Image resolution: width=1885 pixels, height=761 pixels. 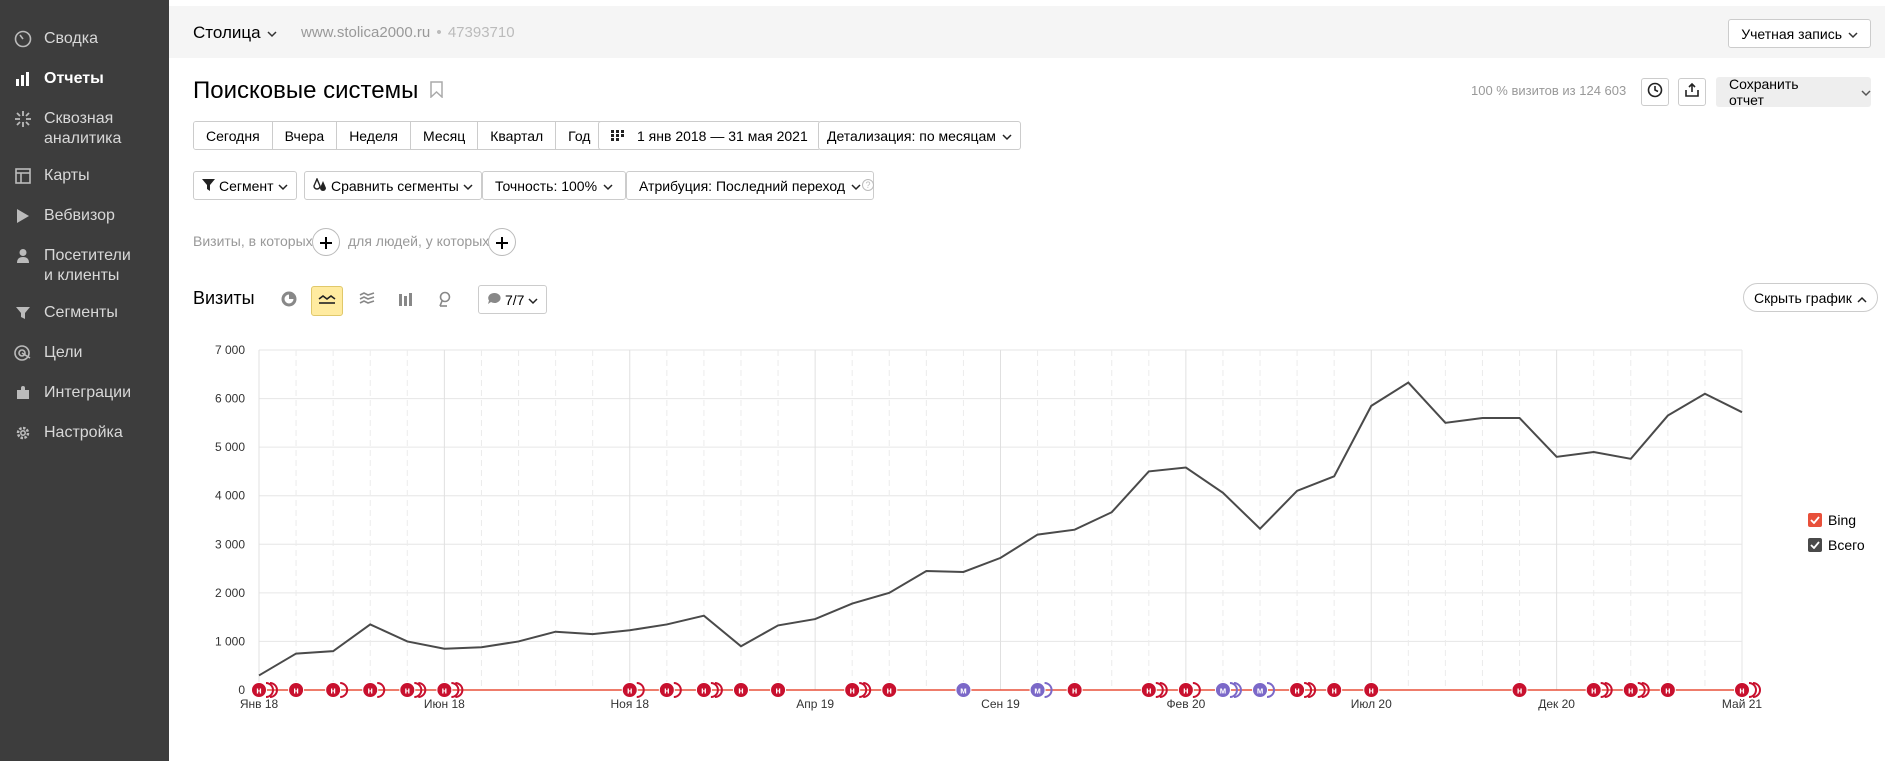 I want to click on sidebar-item-webvisor: Вебвизор, so click(x=84, y=216).